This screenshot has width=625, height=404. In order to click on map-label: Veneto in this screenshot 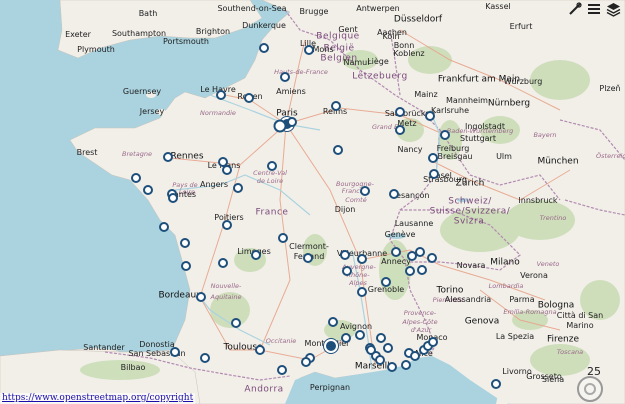, I will do `click(548, 263)`.